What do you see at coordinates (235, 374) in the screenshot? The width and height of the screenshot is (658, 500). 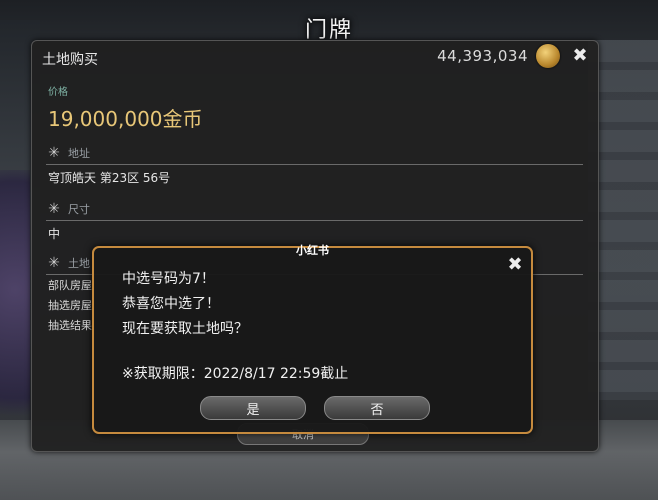 I see `deadline-text: ※获取期限：2022/8/17 22:59截止` at bounding box center [235, 374].